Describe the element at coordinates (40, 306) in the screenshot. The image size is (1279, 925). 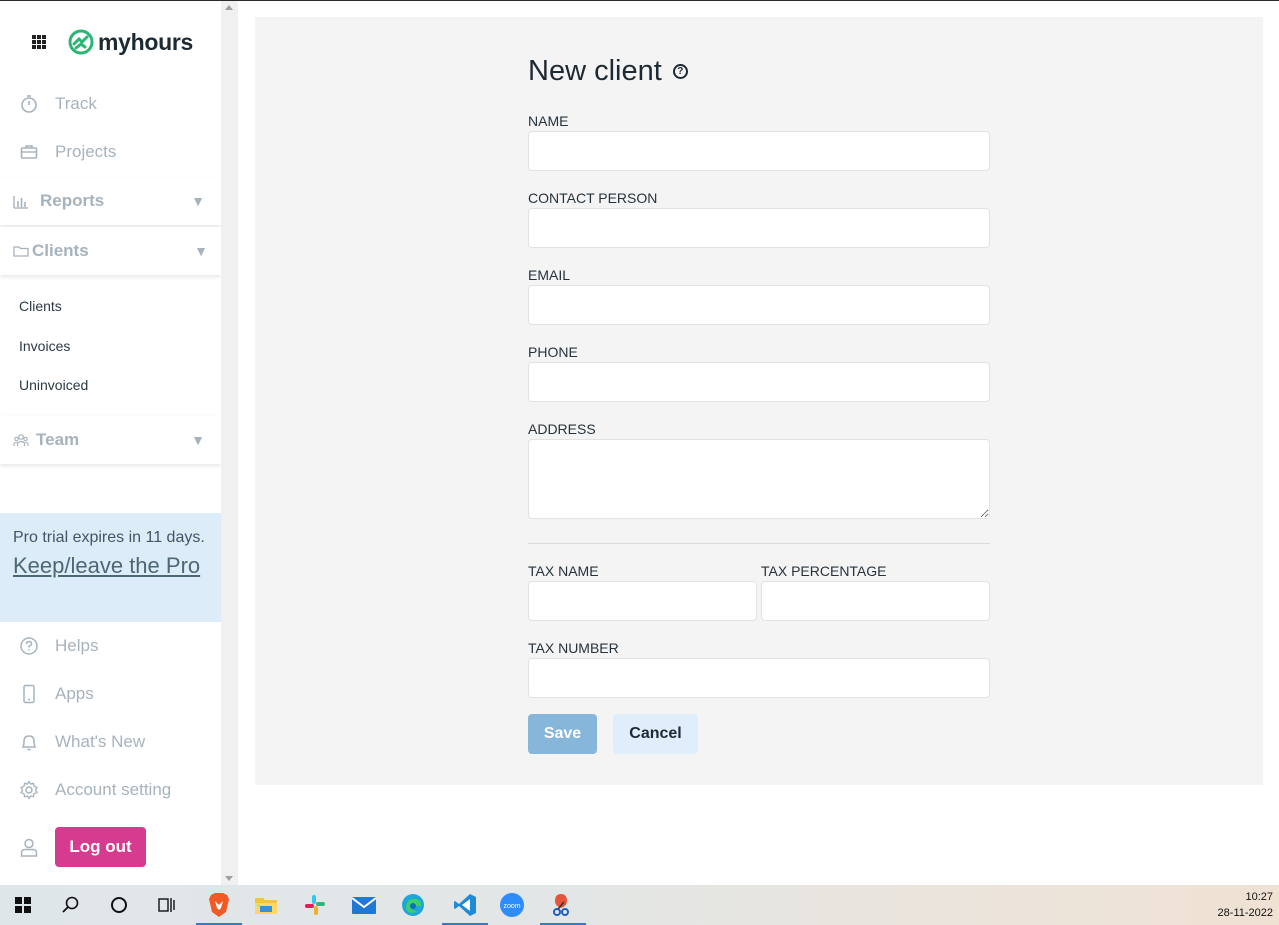
I see `sidebar-subitem-clients: Clients` at that location.